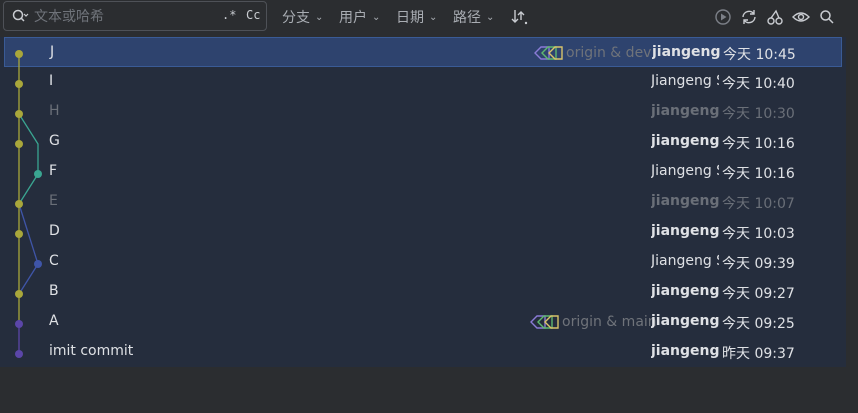 This screenshot has height=413, width=858. Describe the element at coordinates (91, 351) in the screenshot. I see `commit-subject: imit commit` at that location.